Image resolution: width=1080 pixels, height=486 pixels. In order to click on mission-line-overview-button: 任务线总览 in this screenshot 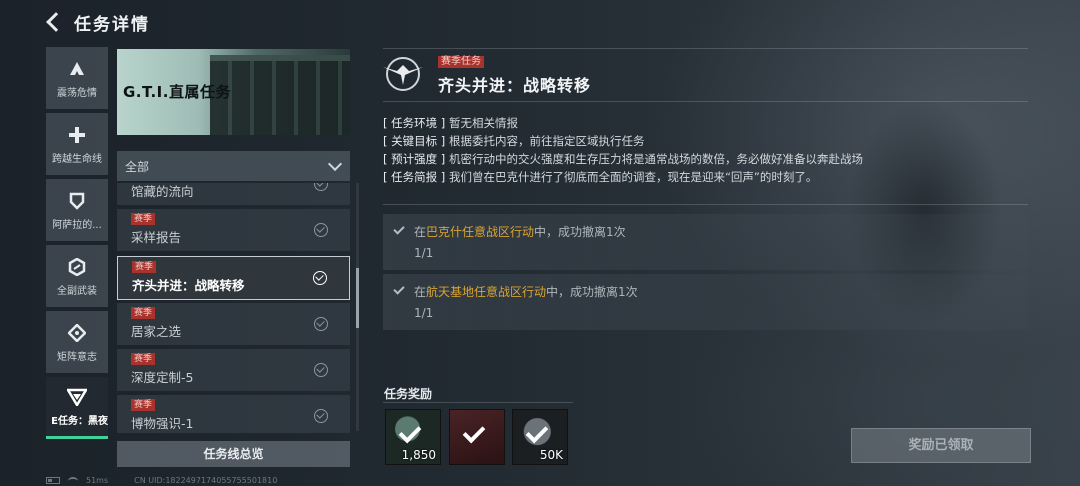, I will do `click(233, 454)`.